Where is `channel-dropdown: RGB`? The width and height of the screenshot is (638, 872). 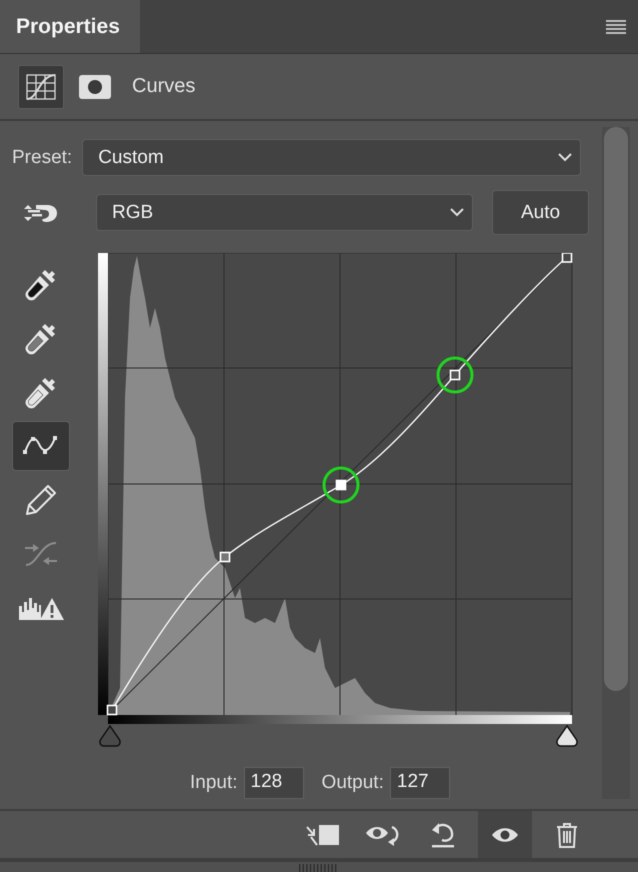
channel-dropdown: RGB is located at coordinates (284, 213).